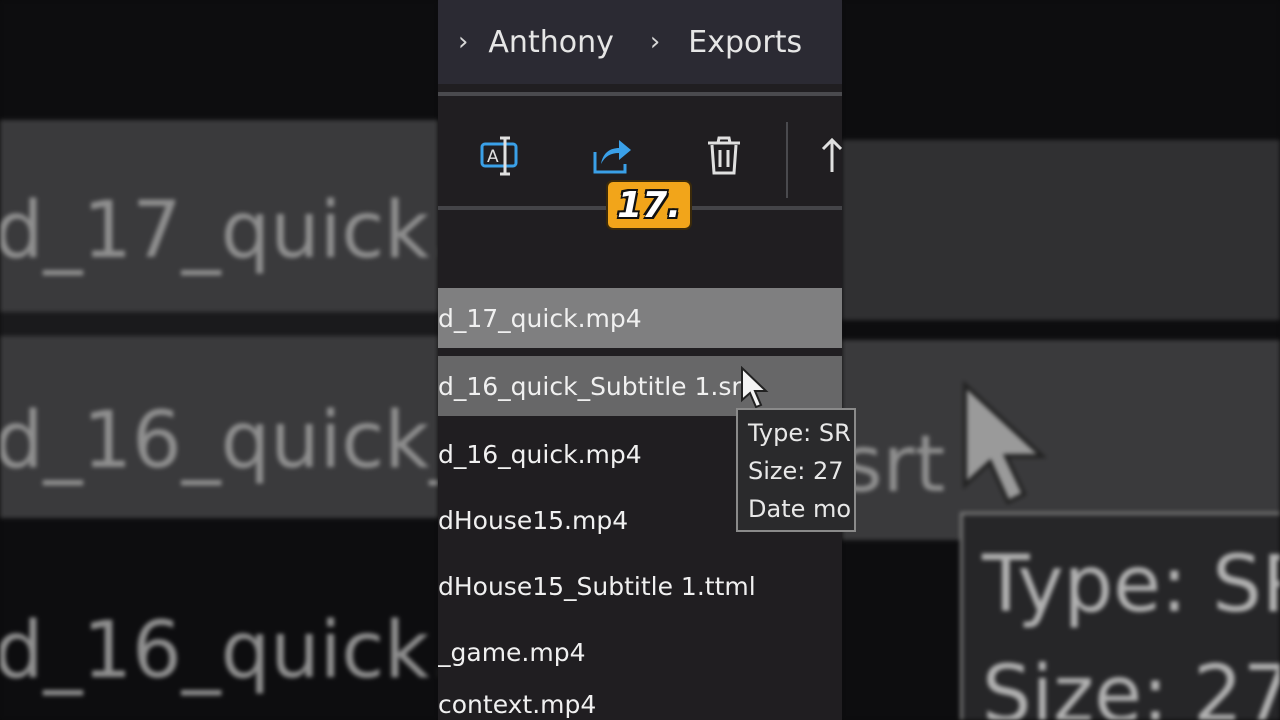 This screenshot has width=1280, height=720. What do you see at coordinates (512, 652) in the screenshot?
I see `file-name: _game.mp4` at bounding box center [512, 652].